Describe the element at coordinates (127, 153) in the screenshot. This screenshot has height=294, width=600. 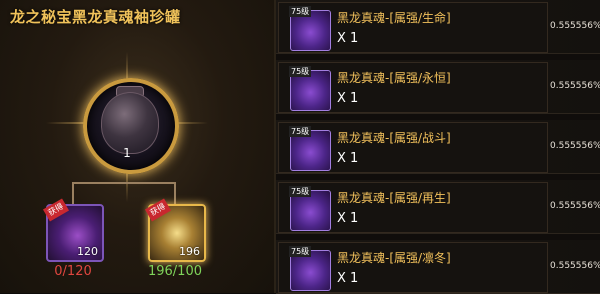
I see `jar-count: 1` at that location.